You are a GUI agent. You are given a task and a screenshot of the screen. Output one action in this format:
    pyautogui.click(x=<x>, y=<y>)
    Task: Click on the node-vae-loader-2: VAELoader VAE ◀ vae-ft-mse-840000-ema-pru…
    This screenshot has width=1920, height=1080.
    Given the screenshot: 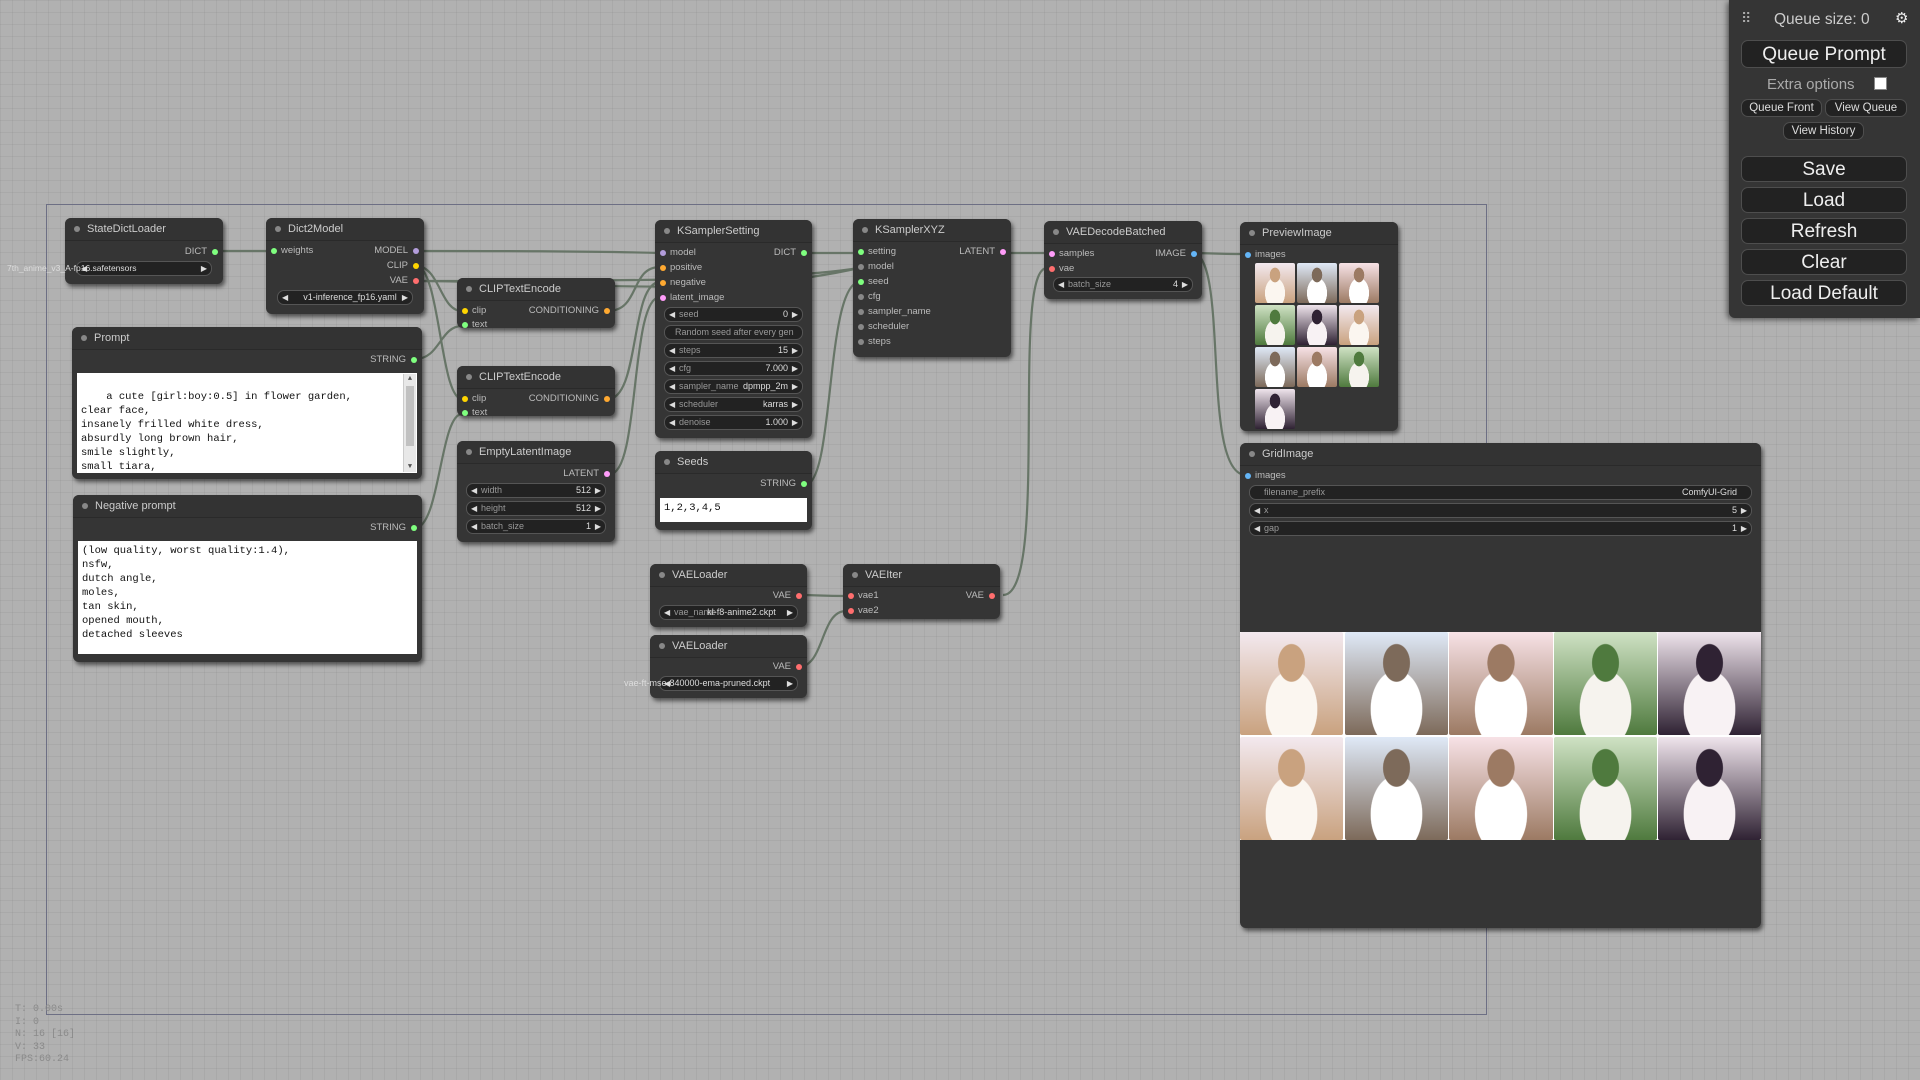 What is the action you would take?
    pyautogui.click(x=715, y=666)
    